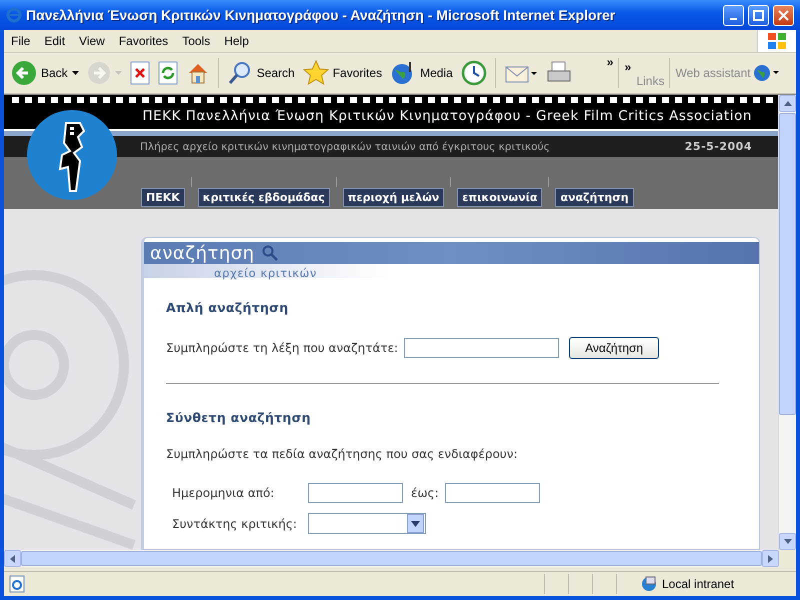  I want to click on minimize-icon, so click(733, 19).